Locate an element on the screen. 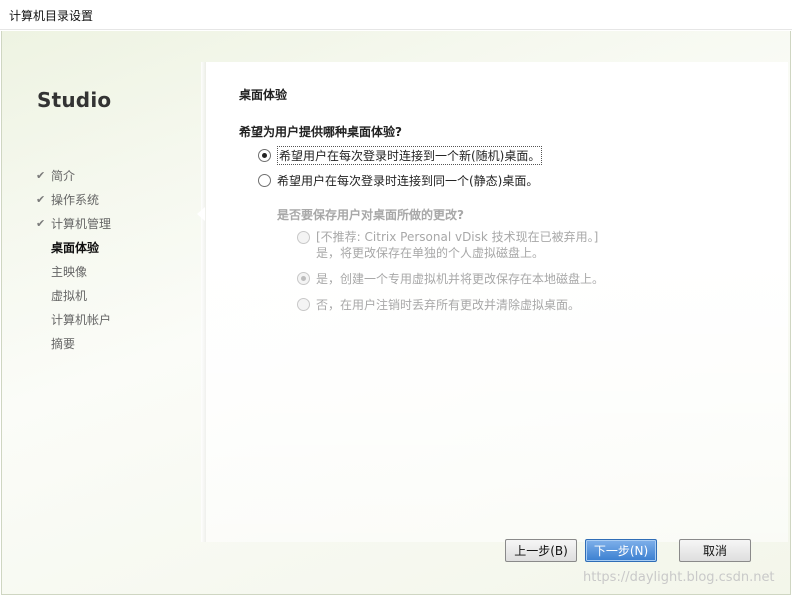 Image resolution: width=792 pixels, height=596 pixels. title-bar: 计算机目录设置 is located at coordinates (396, 15).